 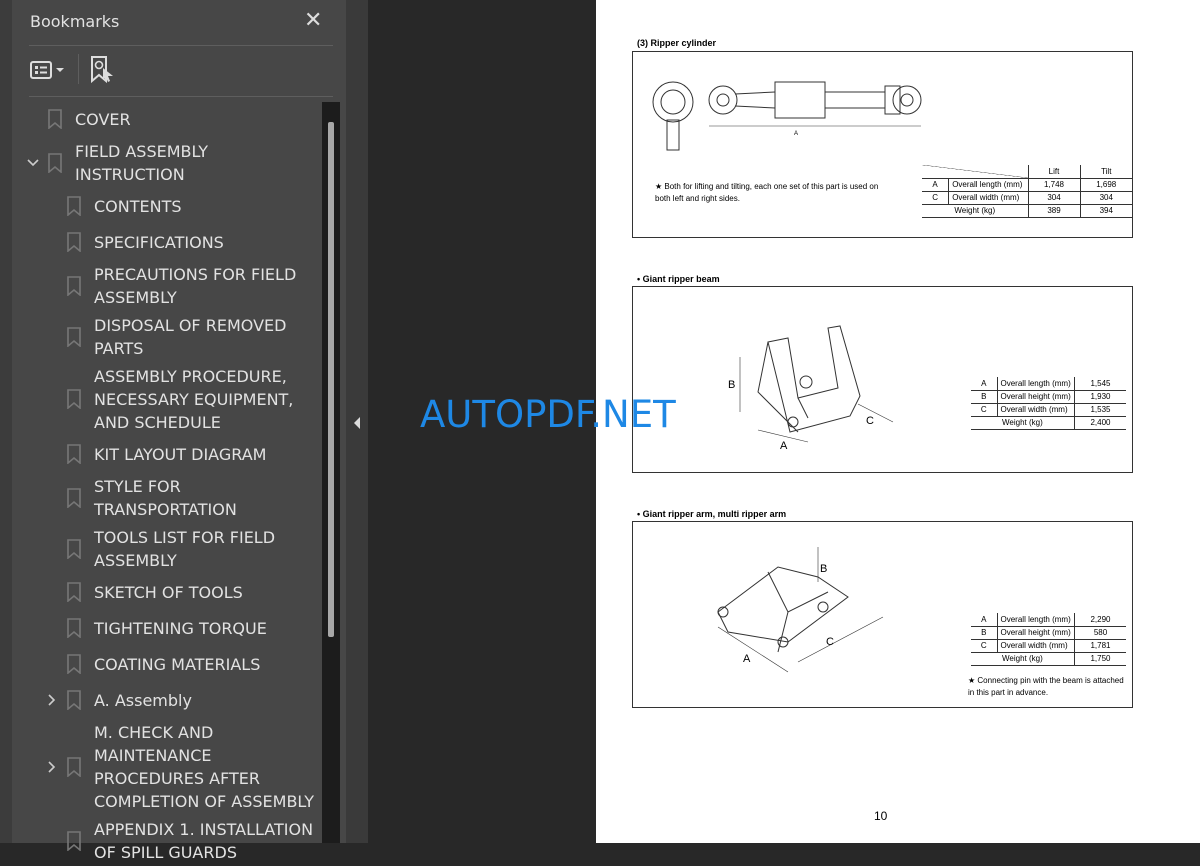 What do you see at coordinates (177, 664) in the screenshot?
I see `bookmark-label: COATING MATERIALS` at bounding box center [177, 664].